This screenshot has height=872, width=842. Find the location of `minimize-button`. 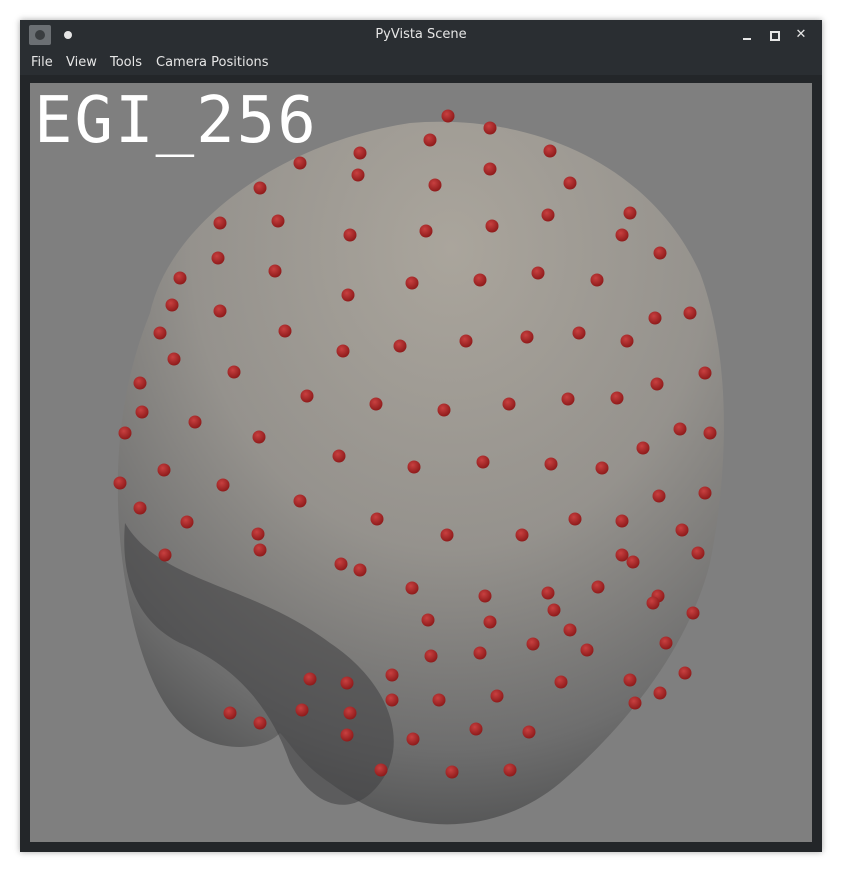

minimize-button is located at coordinates (747, 35).